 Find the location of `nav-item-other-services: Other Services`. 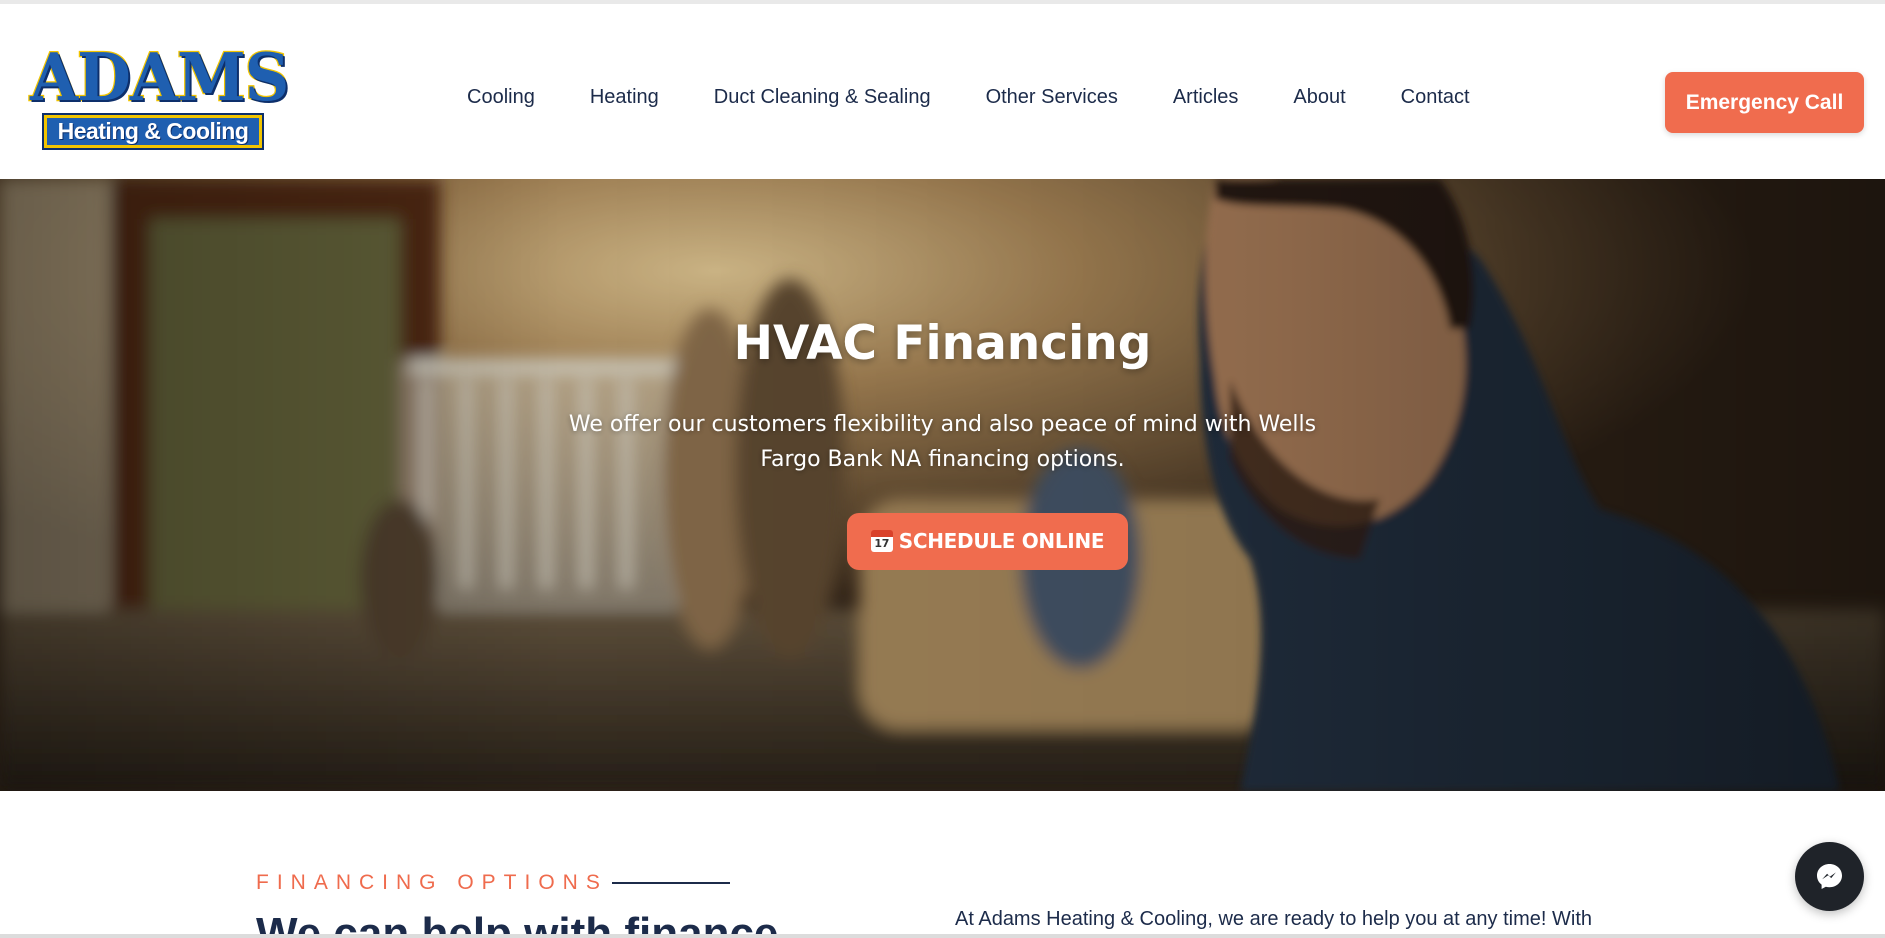

nav-item-other-services: Other Services is located at coordinates (1052, 97).